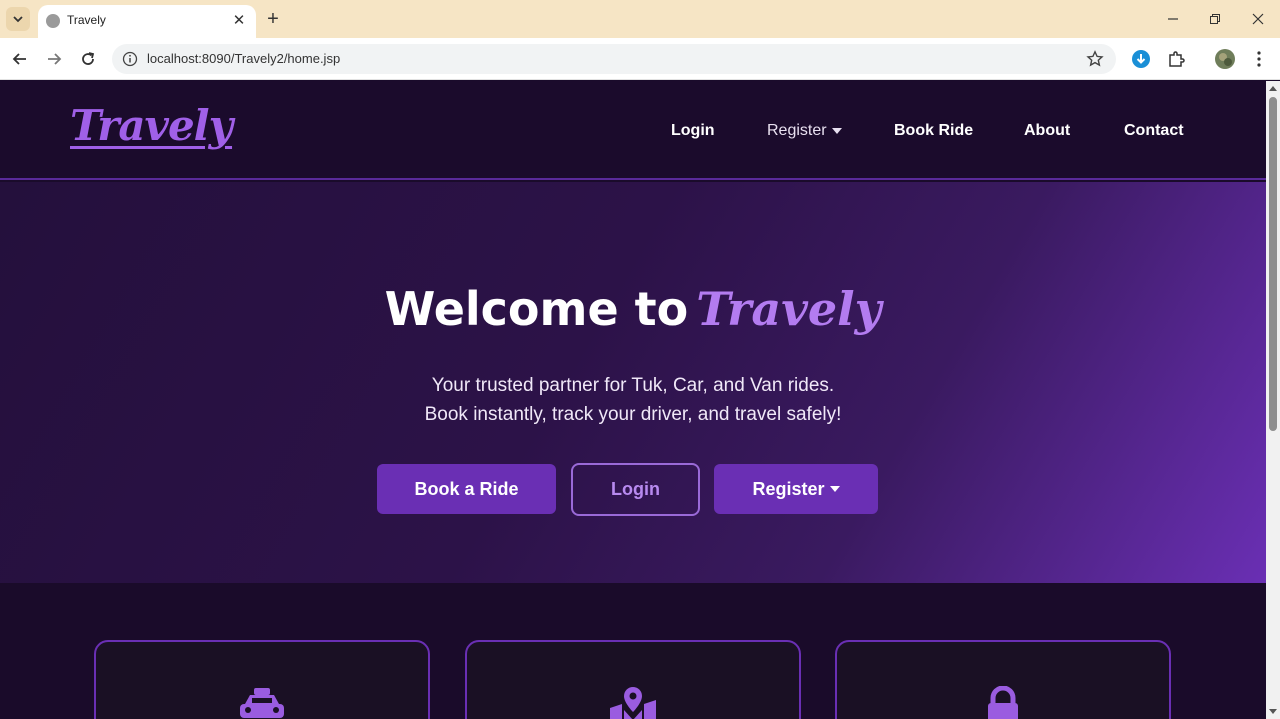 This screenshot has width=1280, height=719. I want to click on extensions-button, so click(1176, 59).